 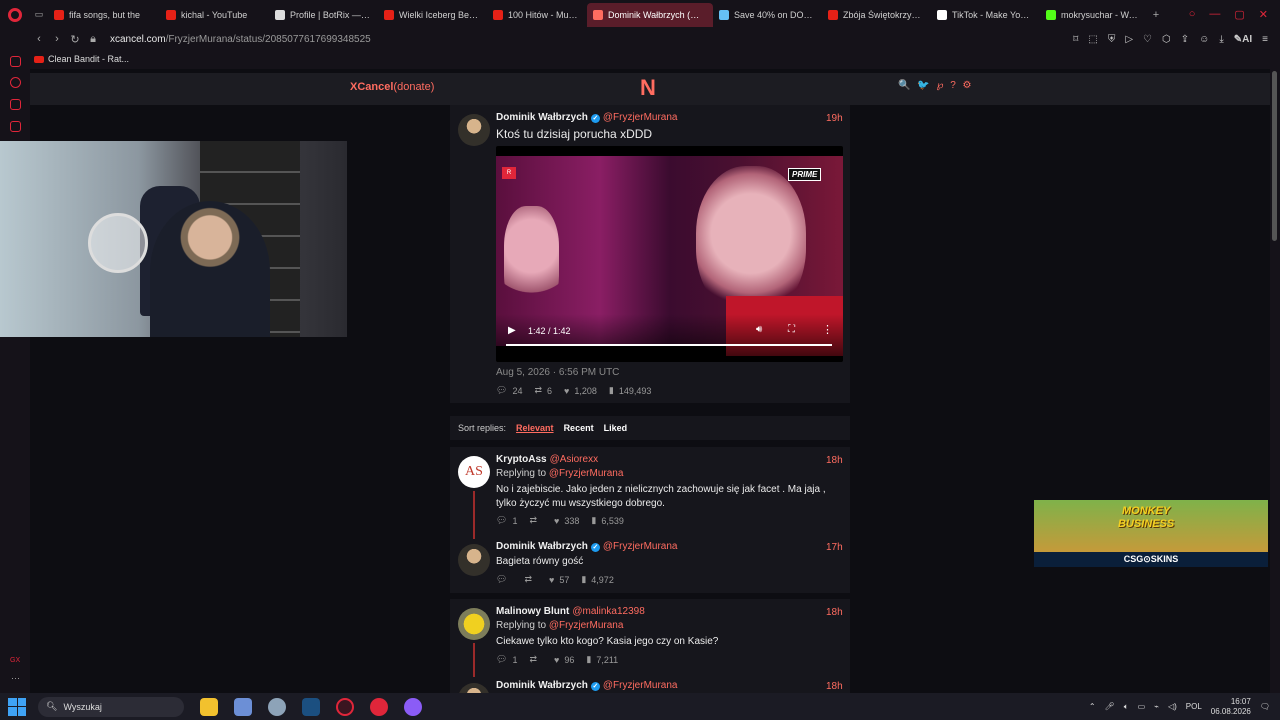 I want to click on more-options-icon: ⋮, so click(x=827, y=329).